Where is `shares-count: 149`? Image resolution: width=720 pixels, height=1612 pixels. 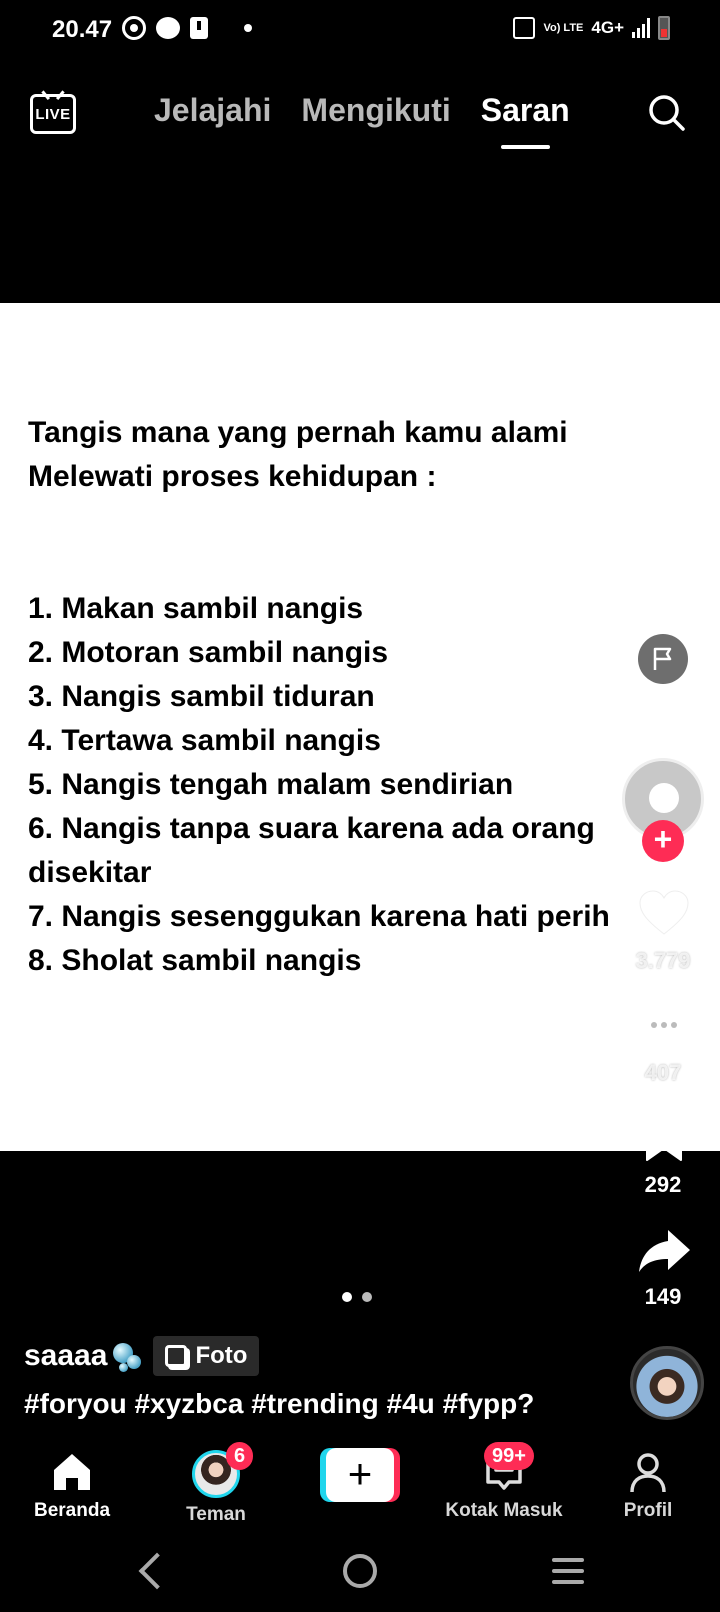 shares-count: 149 is located at coordinates (663, 1296).